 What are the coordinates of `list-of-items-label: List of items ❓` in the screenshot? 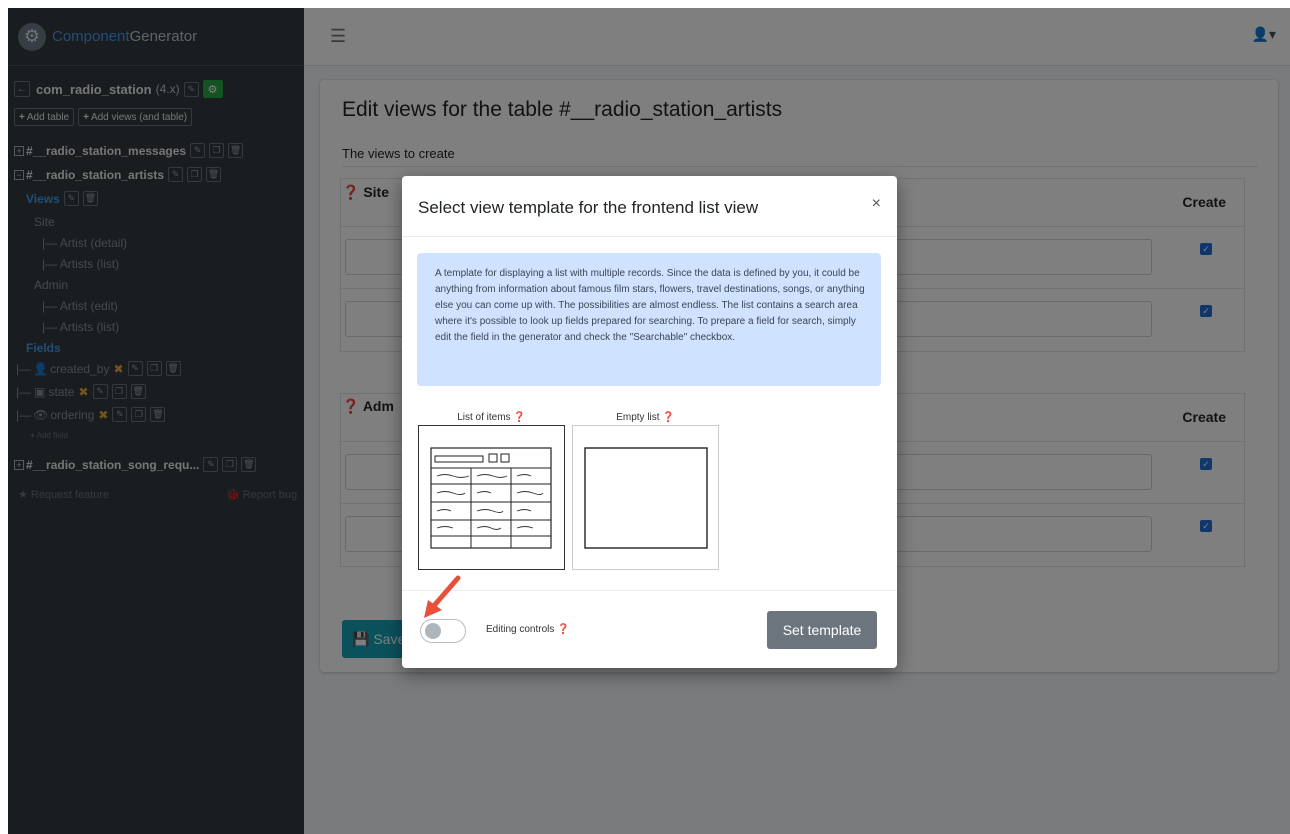 It's located at (491, 417).